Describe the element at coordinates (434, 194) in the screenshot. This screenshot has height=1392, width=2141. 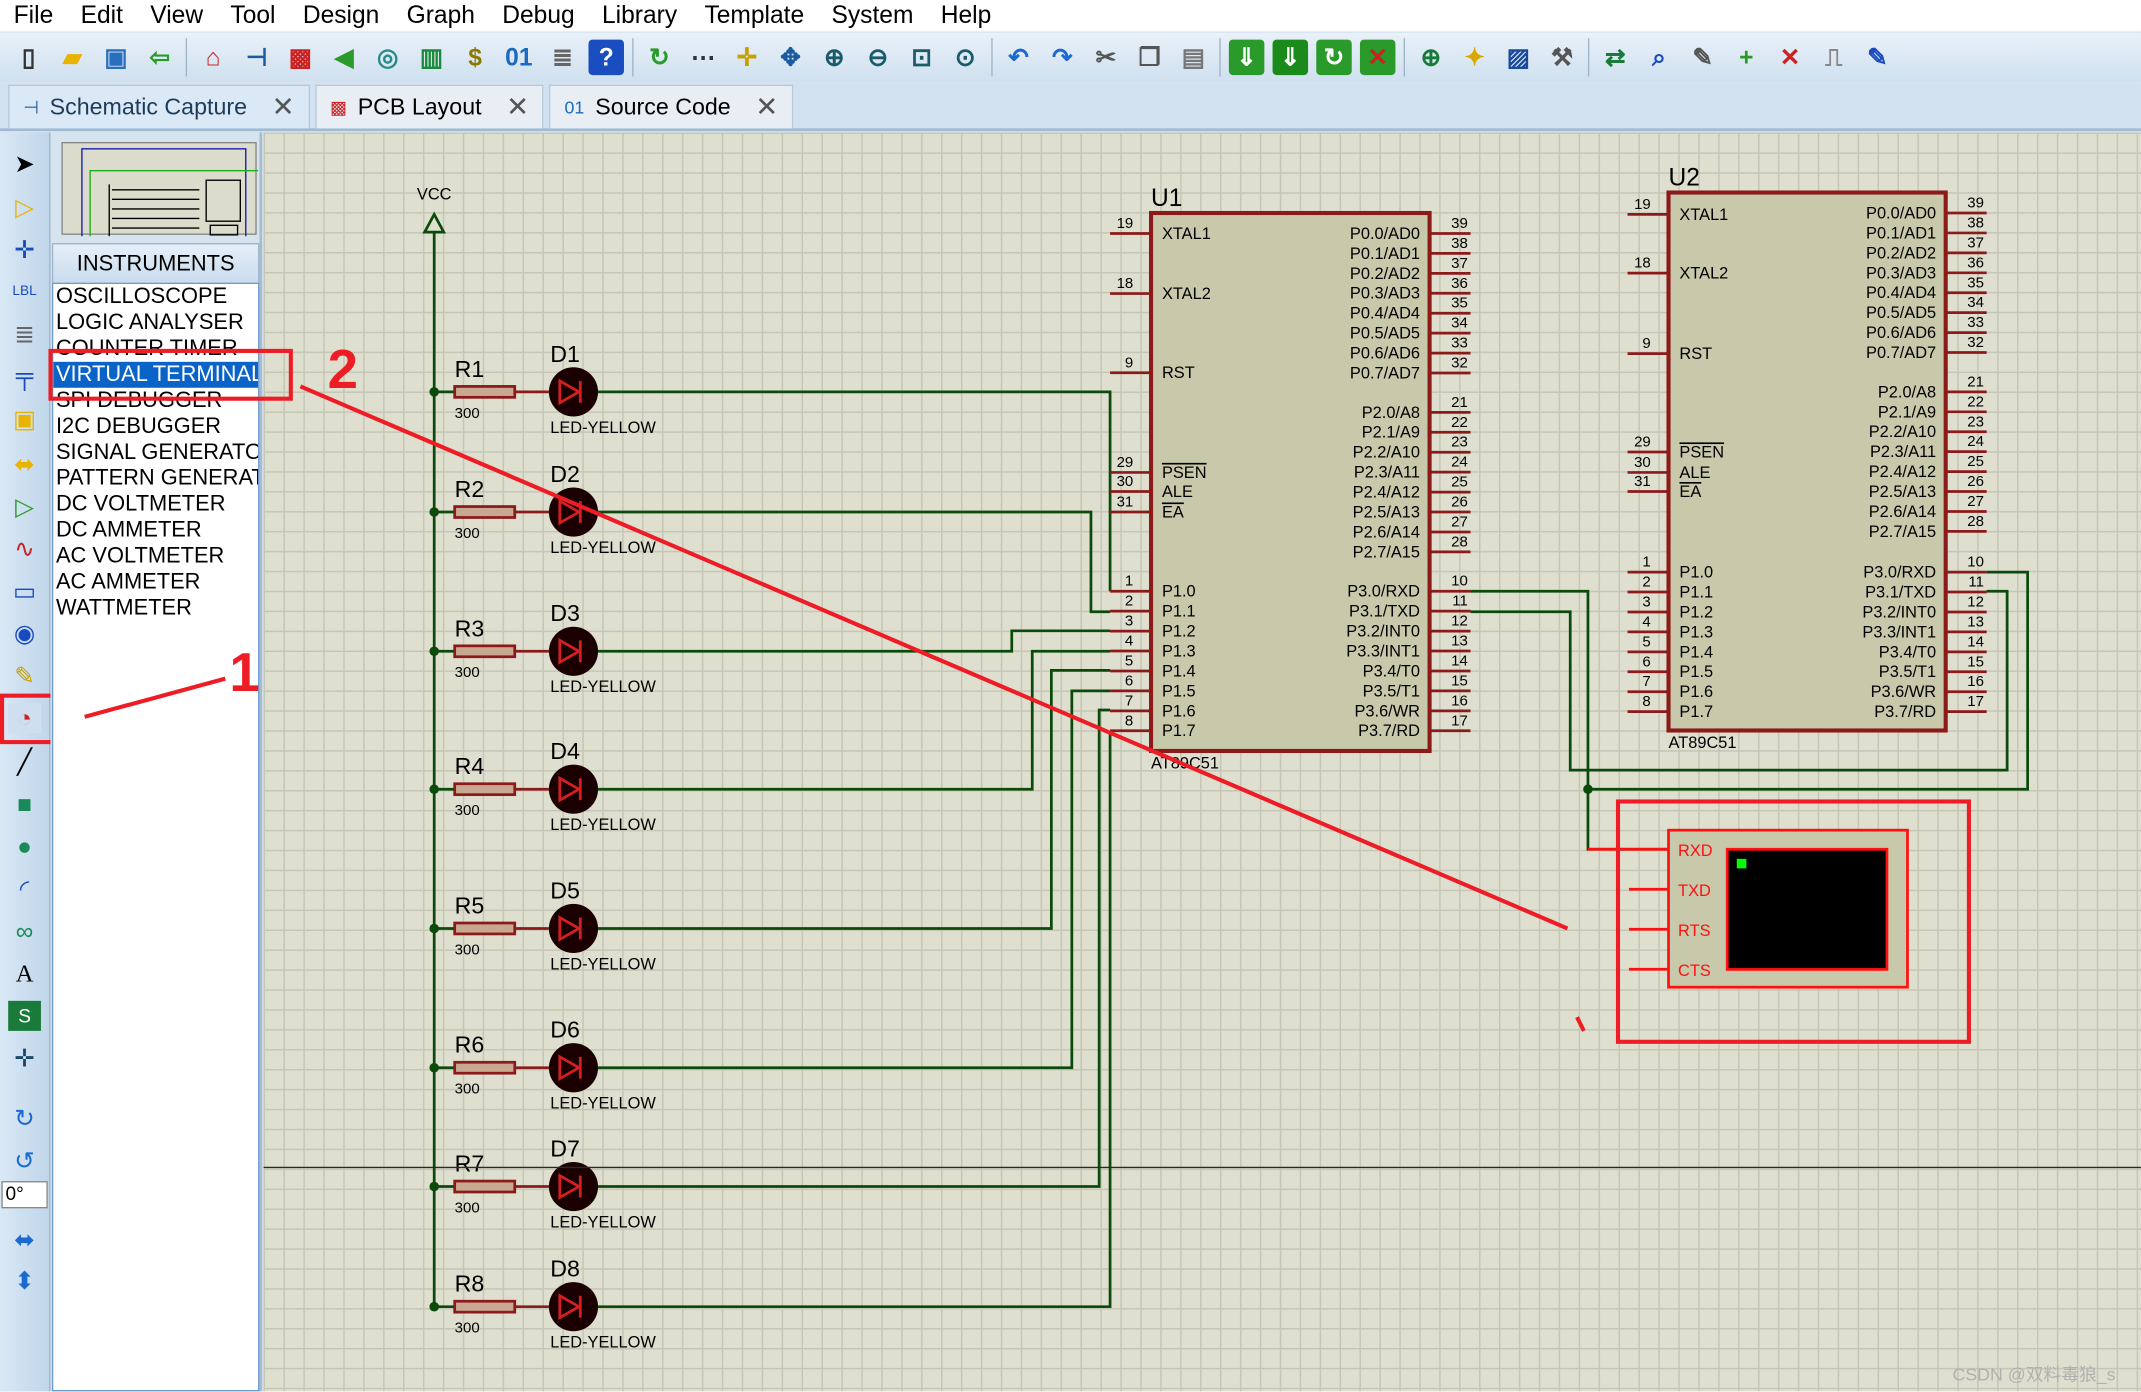
I see `vcc-label: VCC` at that location.